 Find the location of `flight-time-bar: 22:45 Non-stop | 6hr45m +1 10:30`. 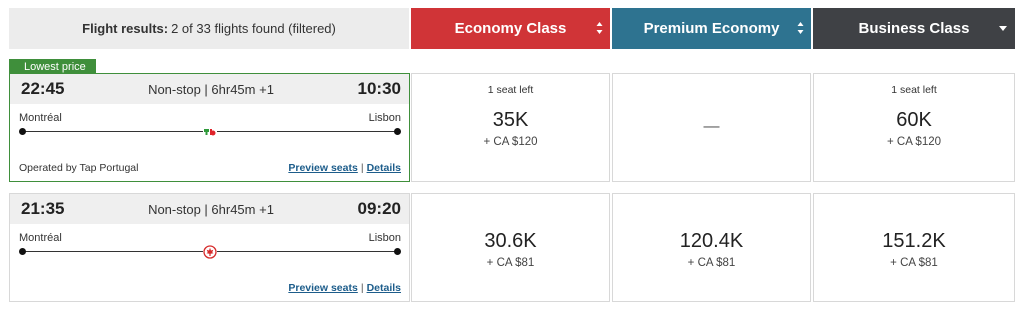

flight-time-bar: 22:45 Non-stop | 6hr45m +1 10:30 is located at coordinates (209, 89).